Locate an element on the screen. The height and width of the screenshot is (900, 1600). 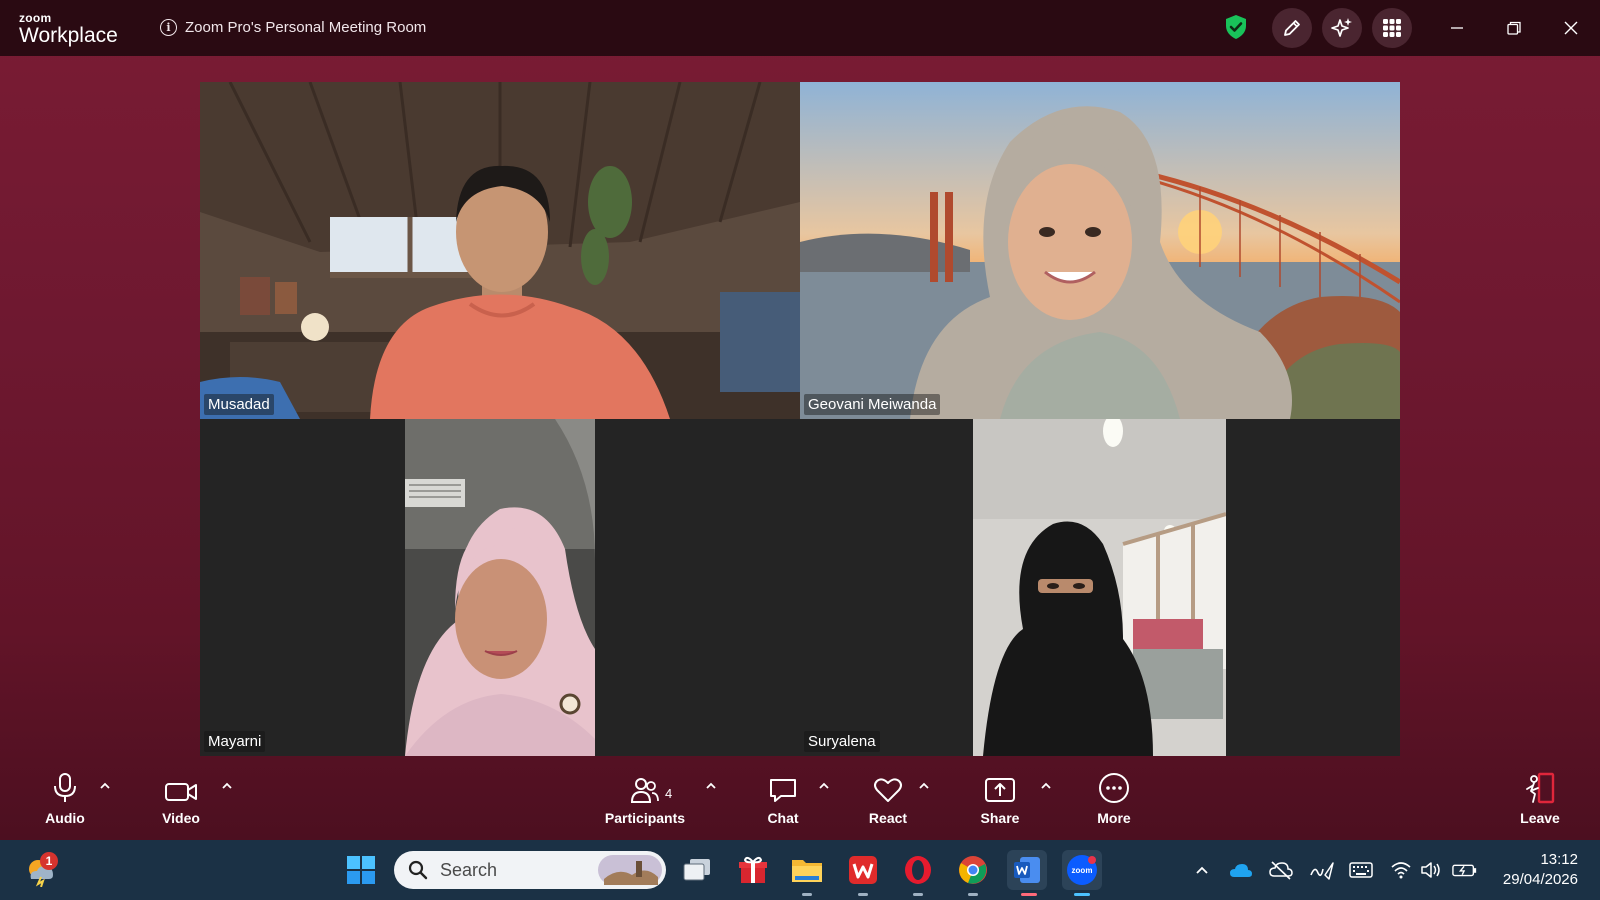
pen-input-tray is located at coordinates (1322, 870).